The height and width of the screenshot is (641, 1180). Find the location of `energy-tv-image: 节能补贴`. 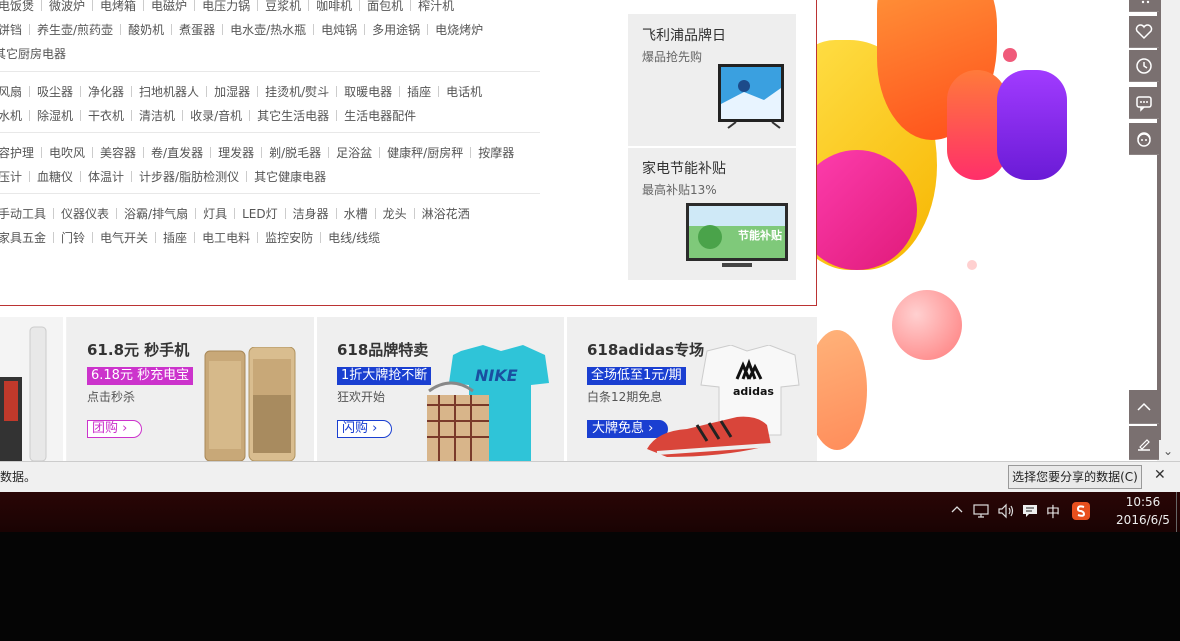

energy-tv-image: 节能补贴 is located at coordinates (737, 235).